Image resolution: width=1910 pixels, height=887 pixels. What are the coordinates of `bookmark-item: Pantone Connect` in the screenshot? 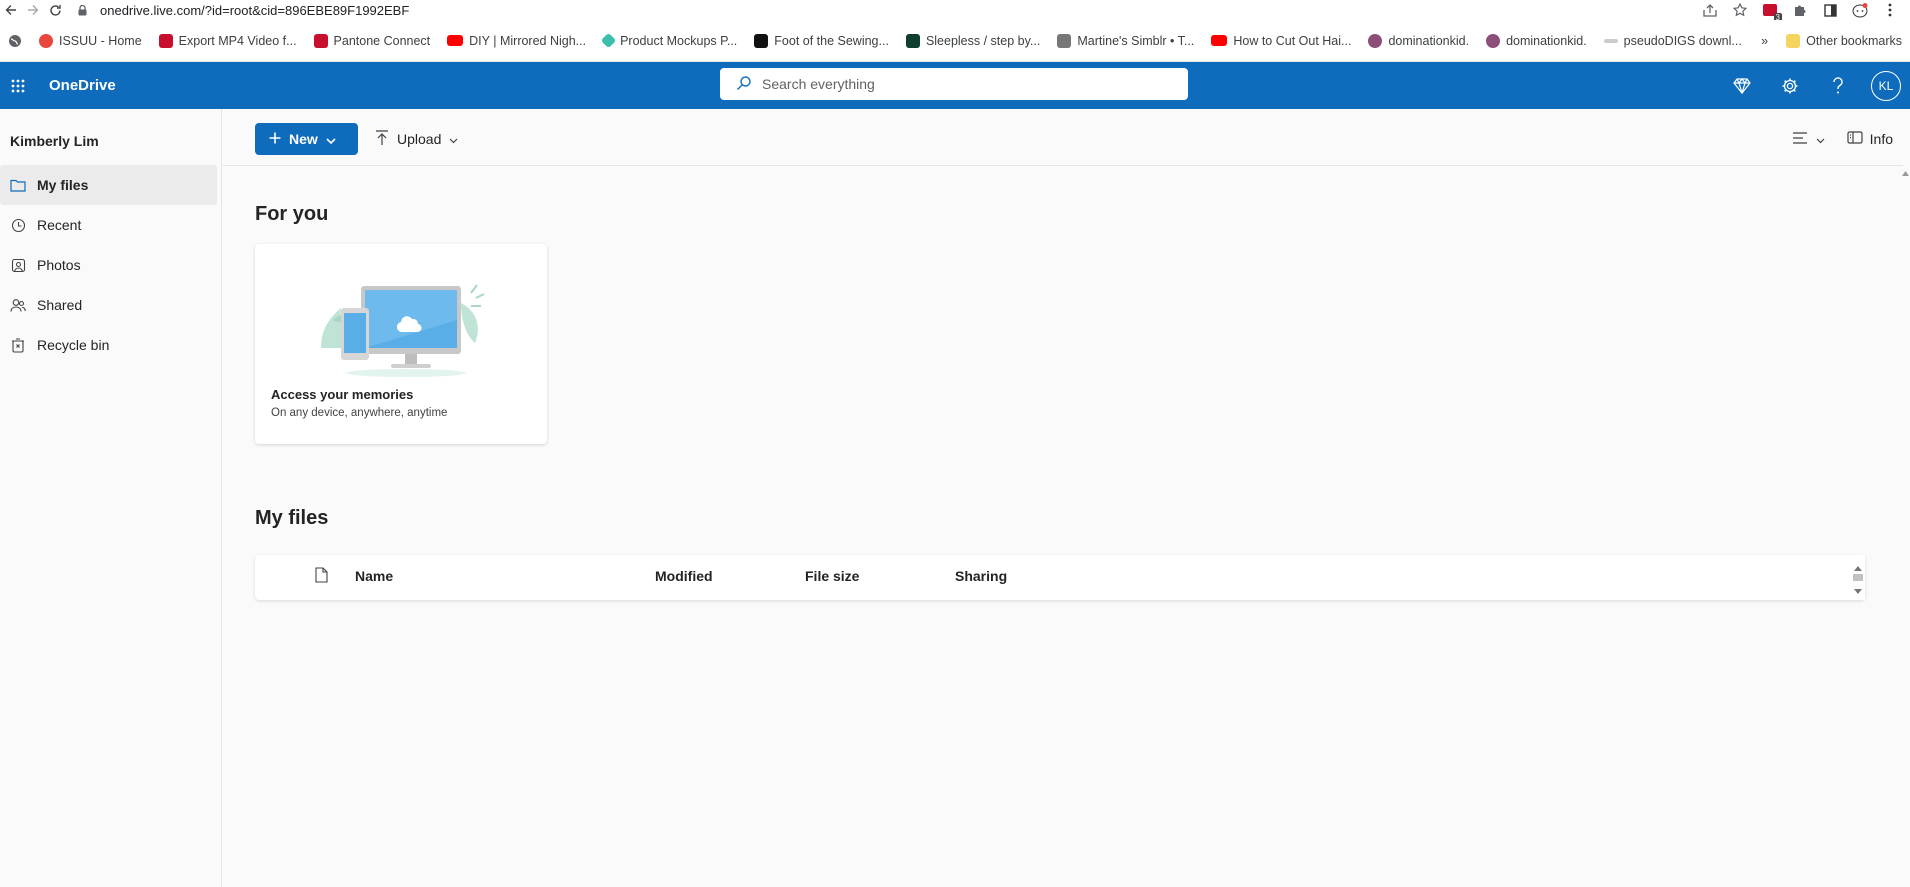 It's located at (371, 40).